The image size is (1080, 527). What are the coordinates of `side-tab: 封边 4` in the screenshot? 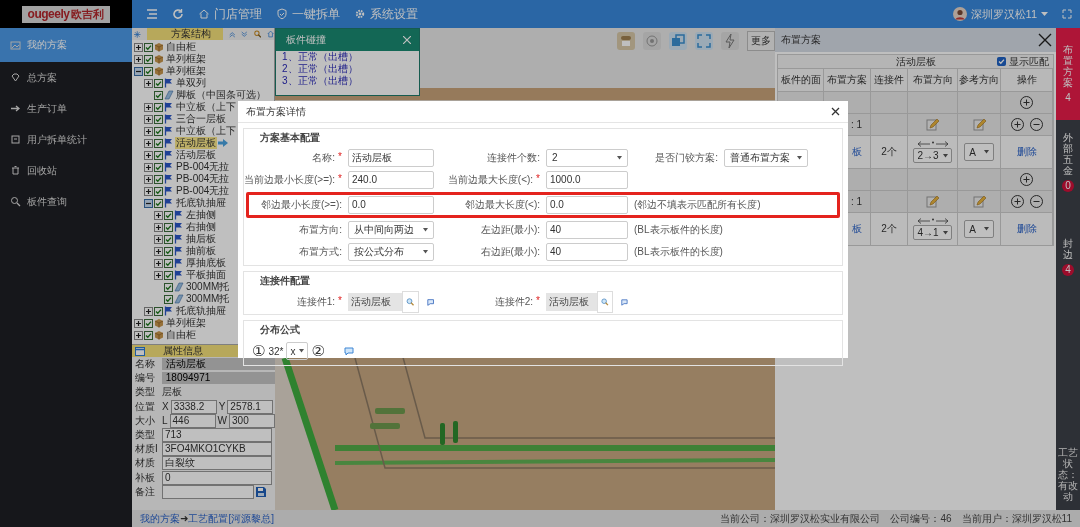 It's located at (1068, 240).